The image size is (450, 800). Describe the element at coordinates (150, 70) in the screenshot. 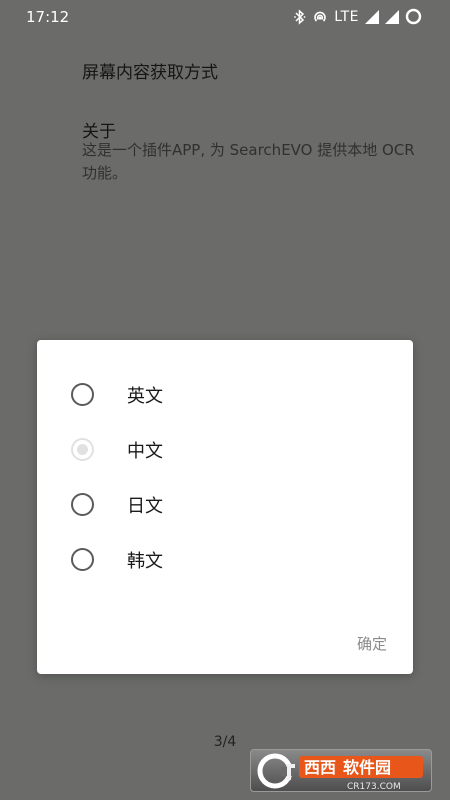

I see `setting-screen-capture-method: 屏幕内容获取方式` at that location.